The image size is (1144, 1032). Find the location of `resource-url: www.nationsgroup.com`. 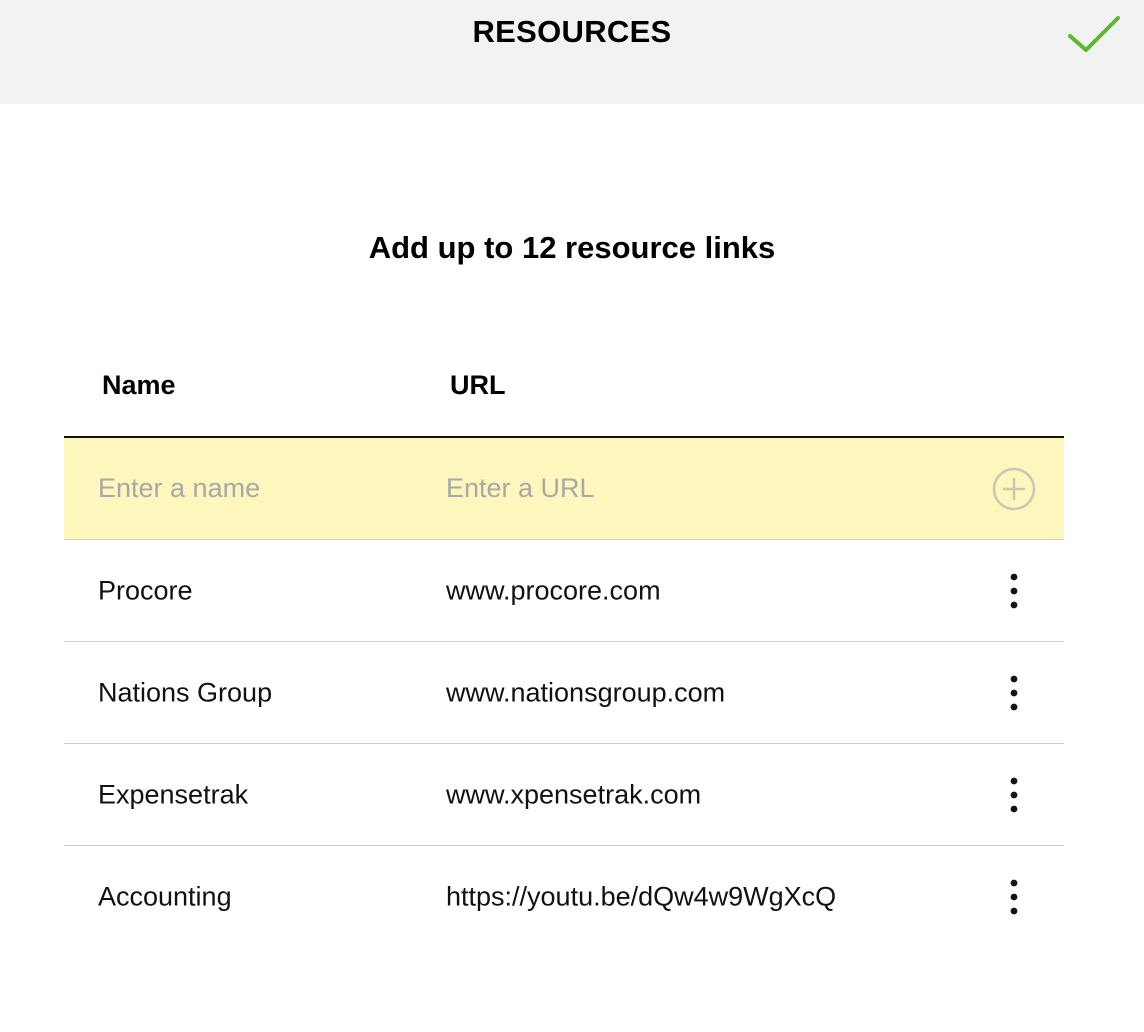

resource-url: www.nationsgroup.com is located at coordinates (586, 692).